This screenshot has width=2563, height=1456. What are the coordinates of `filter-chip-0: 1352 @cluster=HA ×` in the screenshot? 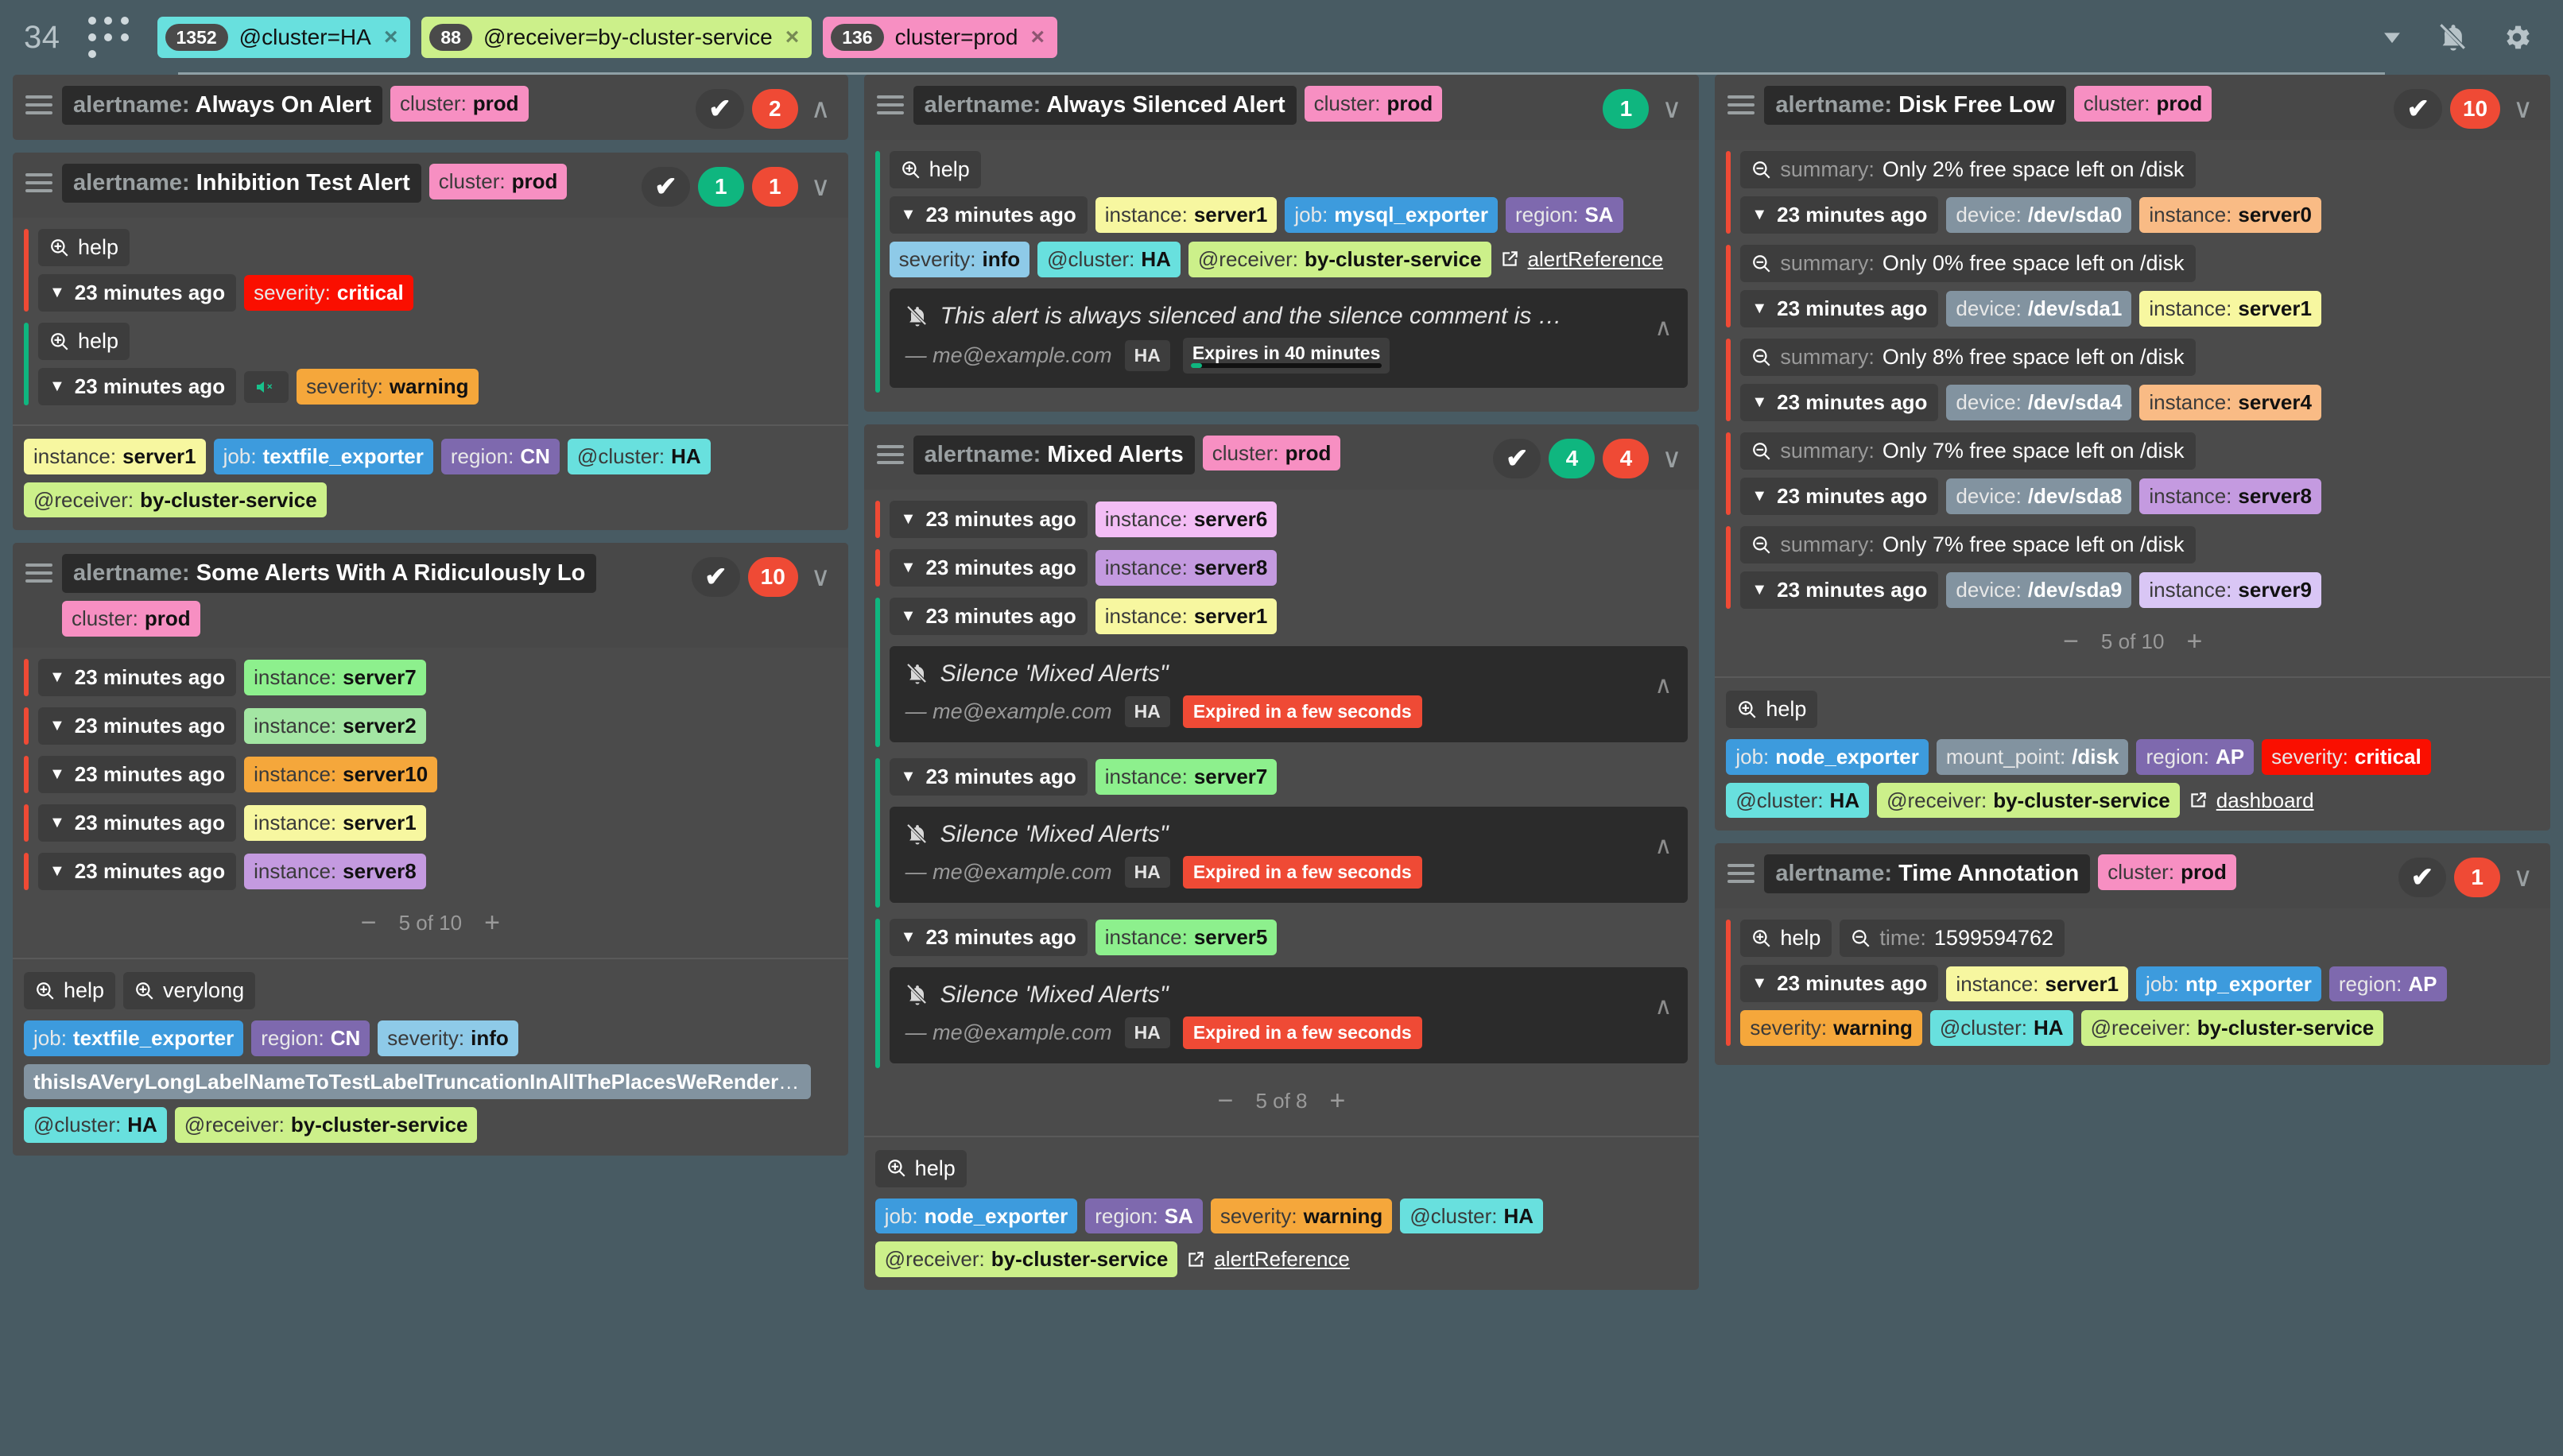 It's located at (284, 37).